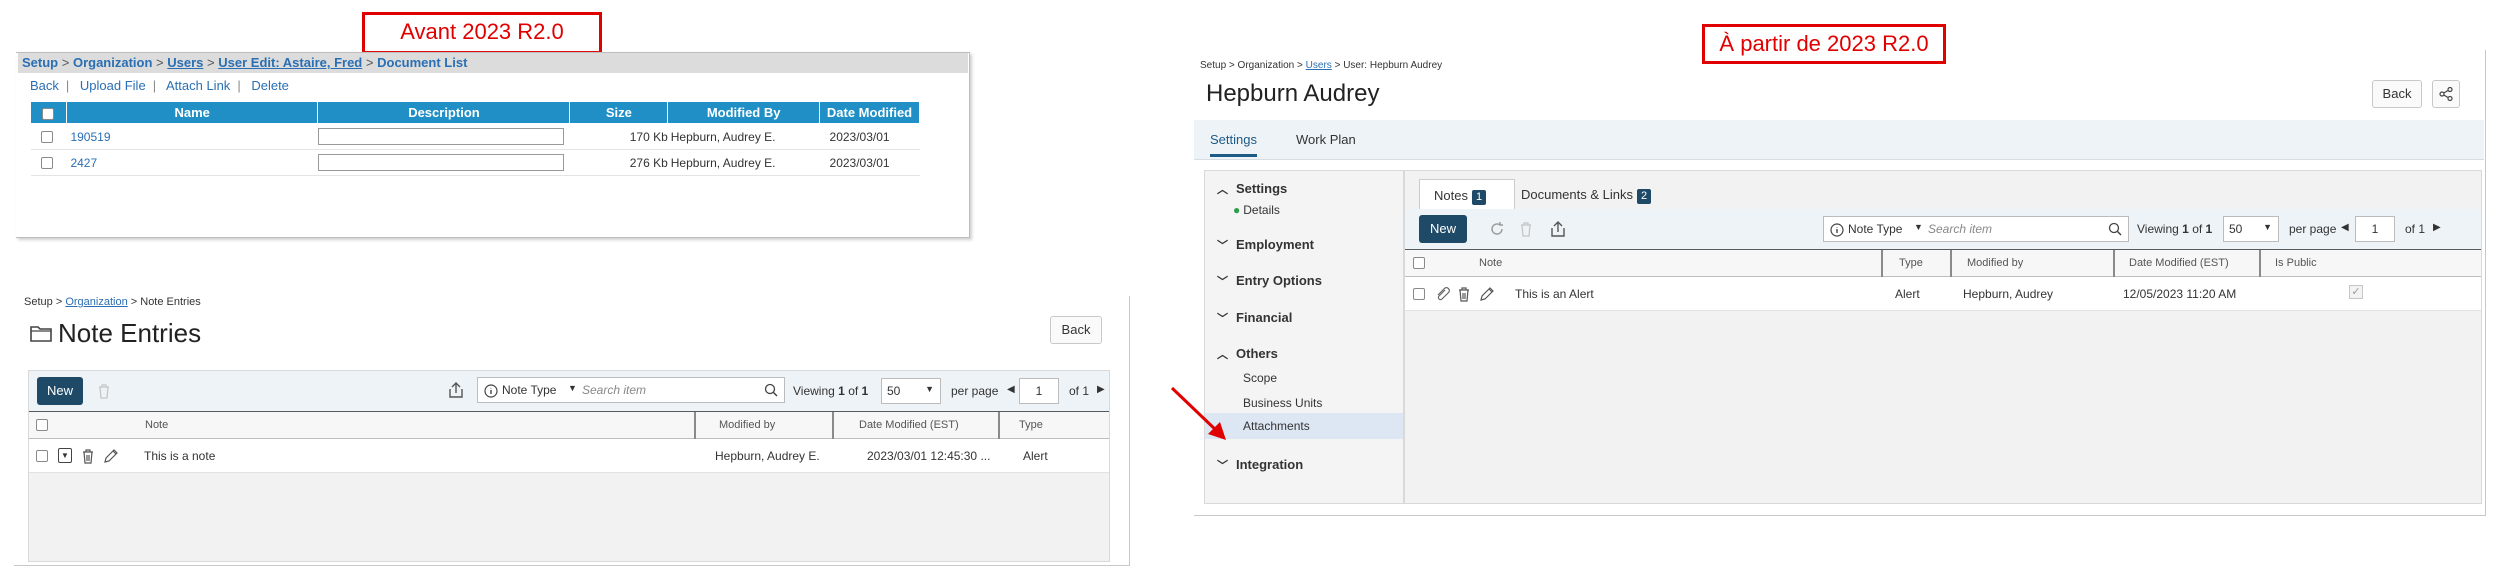 This screenshot has width=2499, height=577. Describe the element at coordinates (192, 162) in the screenshot. I see `document-name-link: 2427` at that location.